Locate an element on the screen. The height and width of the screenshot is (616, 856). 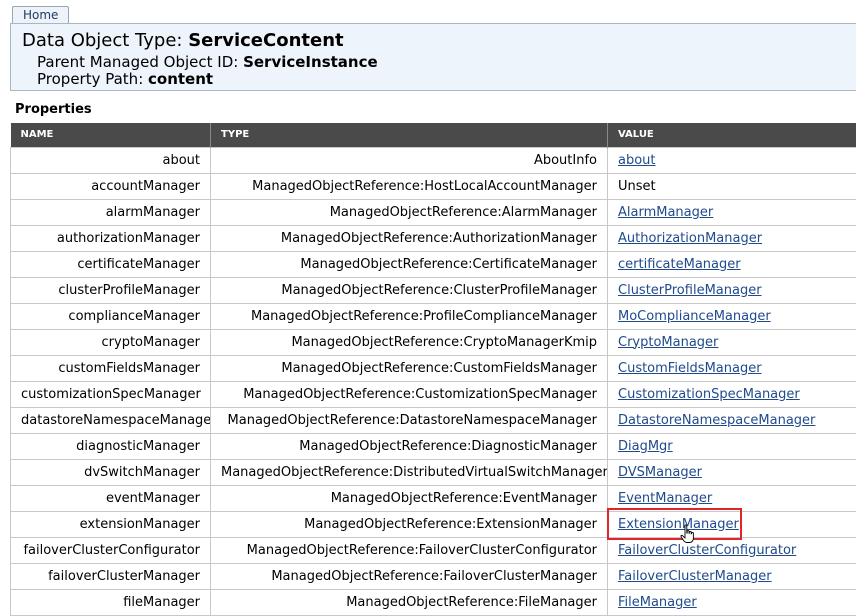
column-header-name: NAME is located at coordinates (111, 135).